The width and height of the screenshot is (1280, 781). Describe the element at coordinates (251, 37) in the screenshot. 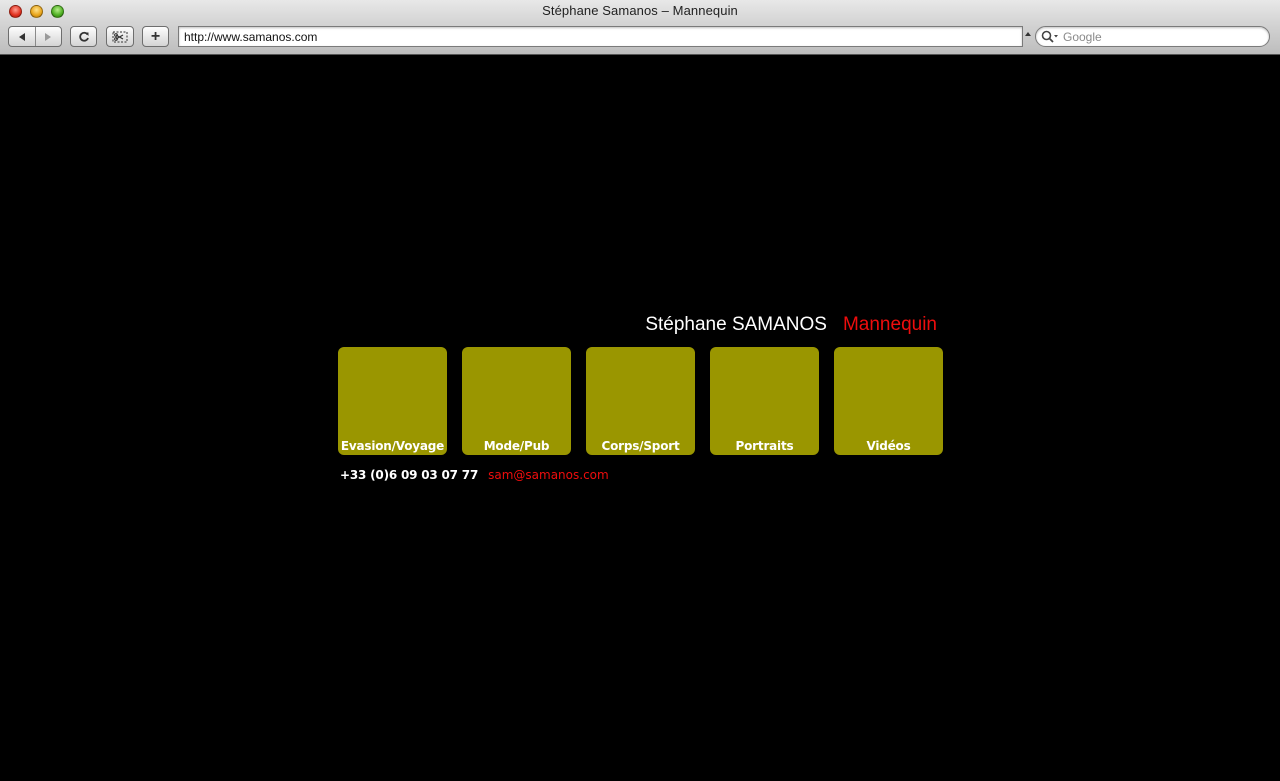

I see `url-text: http://www.samanos.com` at that location.